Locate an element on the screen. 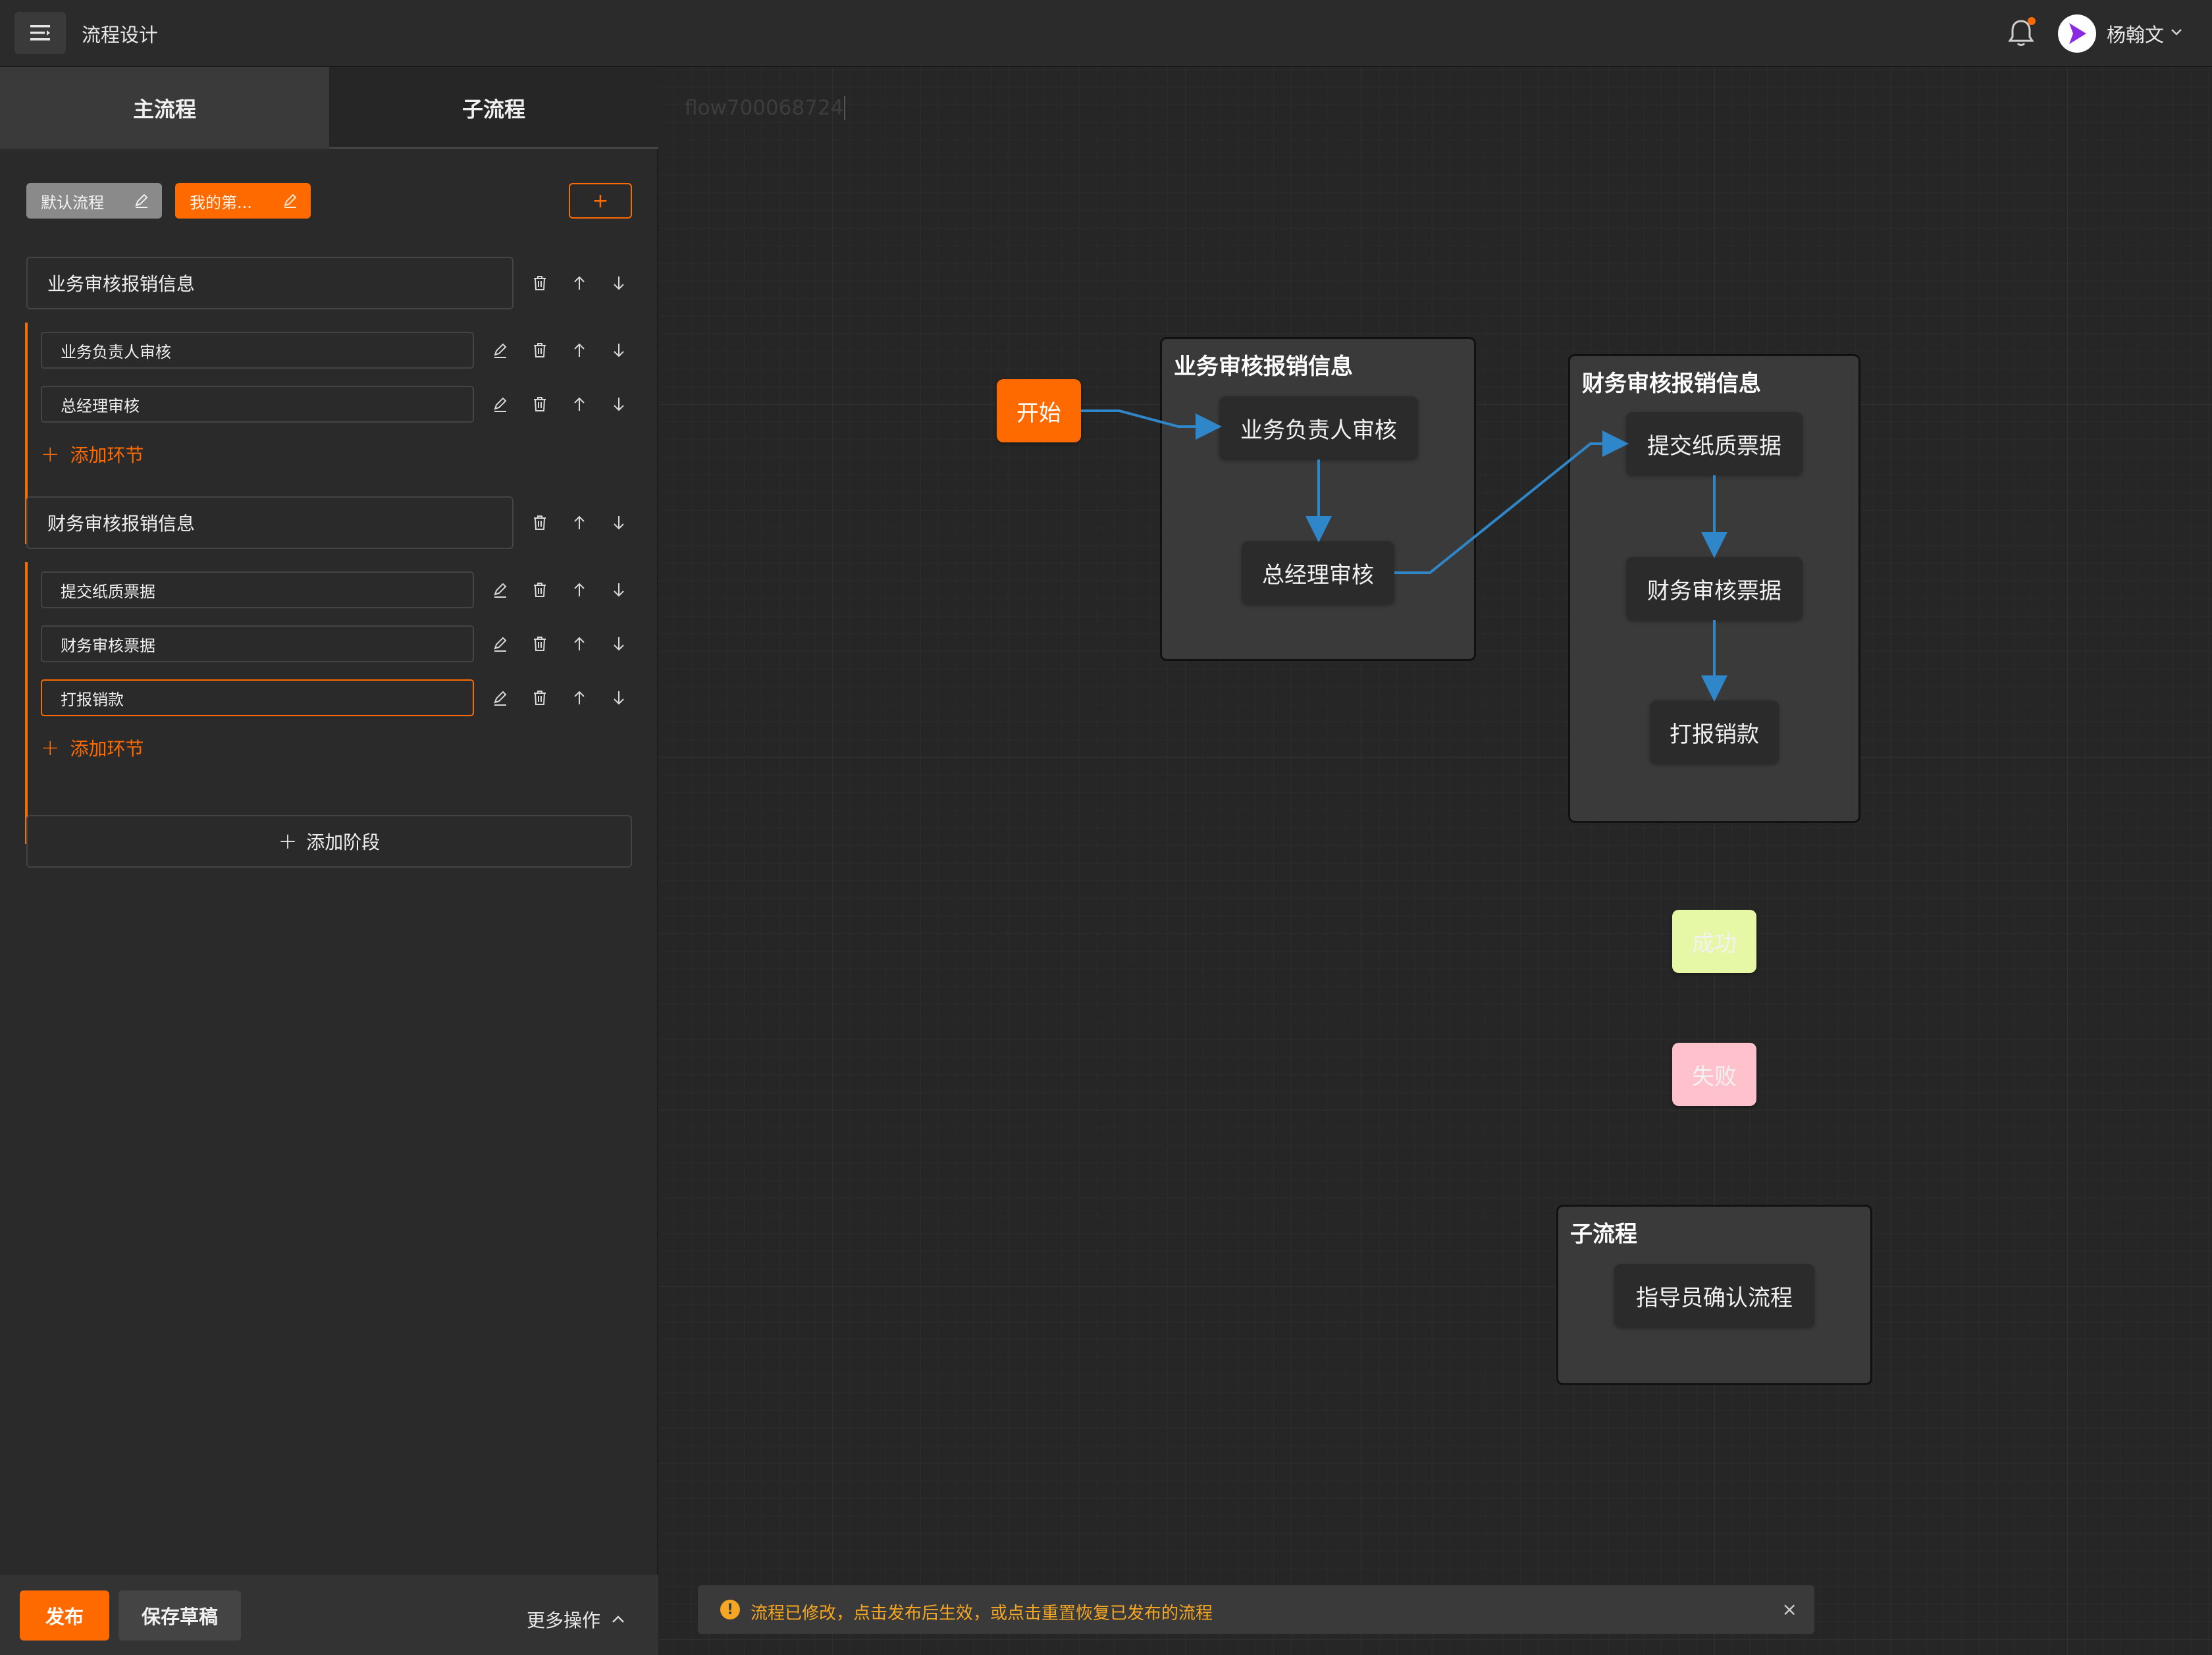 The image size is (2212, 1655). tab-bar: 主流程 子流程 is located at coordinates (329, 108).